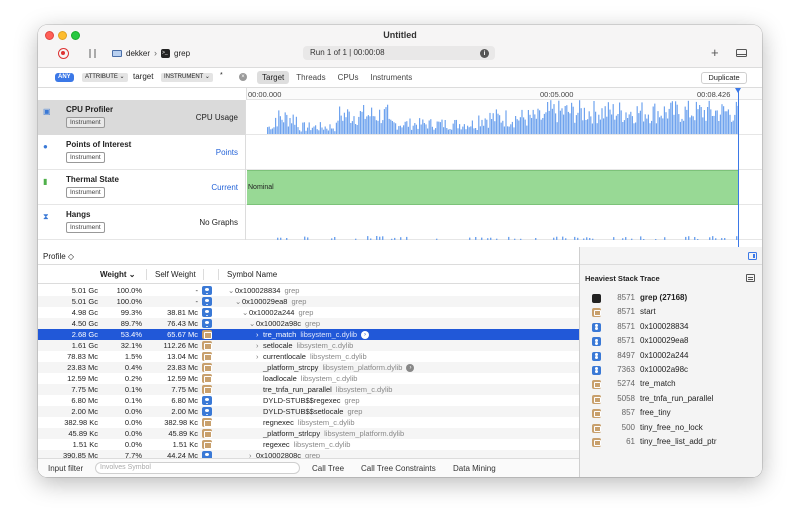  Describe the element at coordinates (674, 428) in the screenshot. I see `stack-frame: 500 tiny_free_no_lock` at that location.